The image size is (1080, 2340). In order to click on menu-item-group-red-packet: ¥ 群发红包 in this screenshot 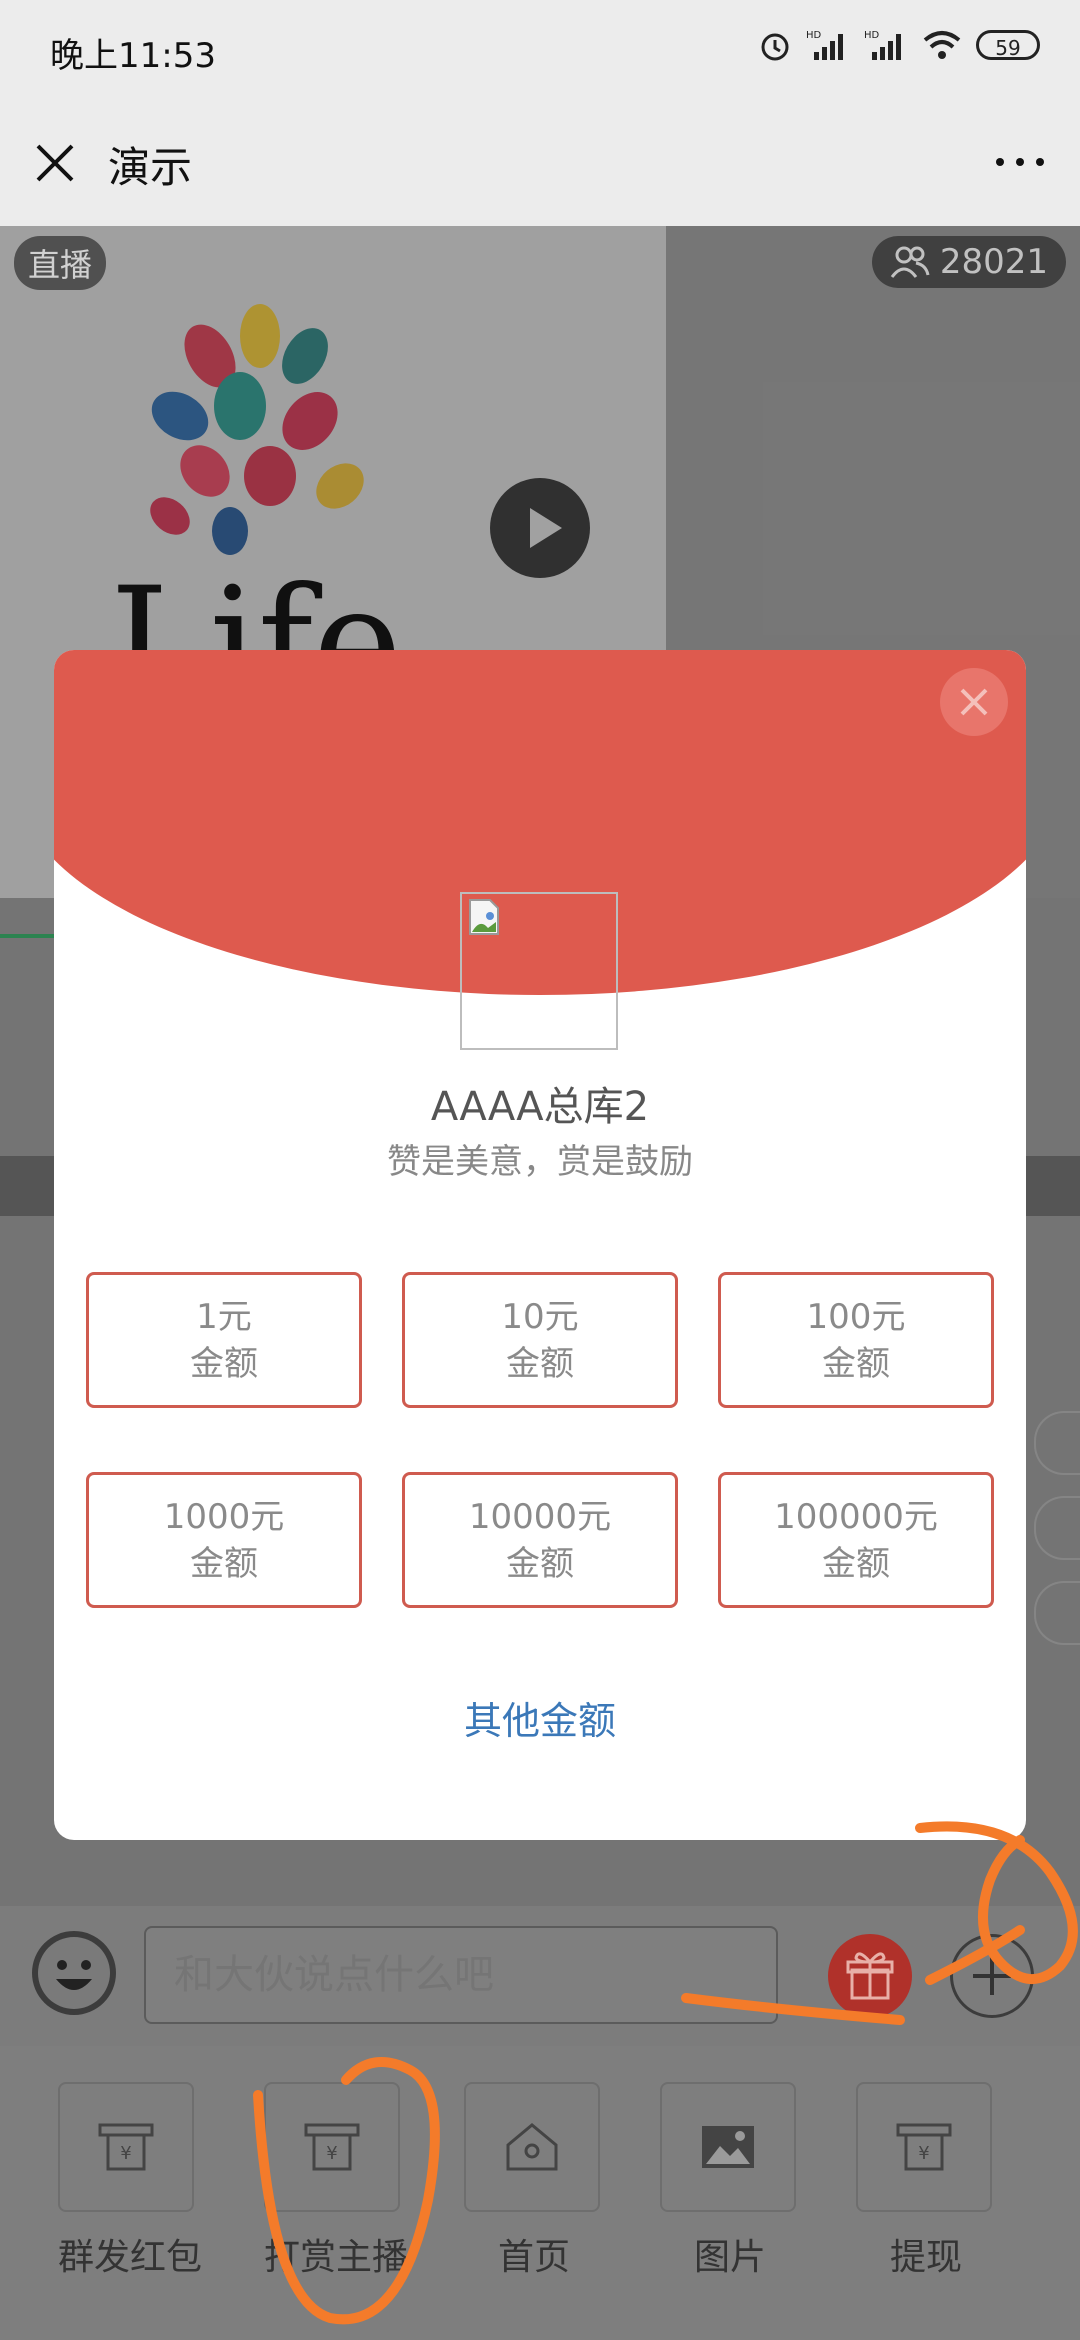, I will do `click(130, 2181)`.